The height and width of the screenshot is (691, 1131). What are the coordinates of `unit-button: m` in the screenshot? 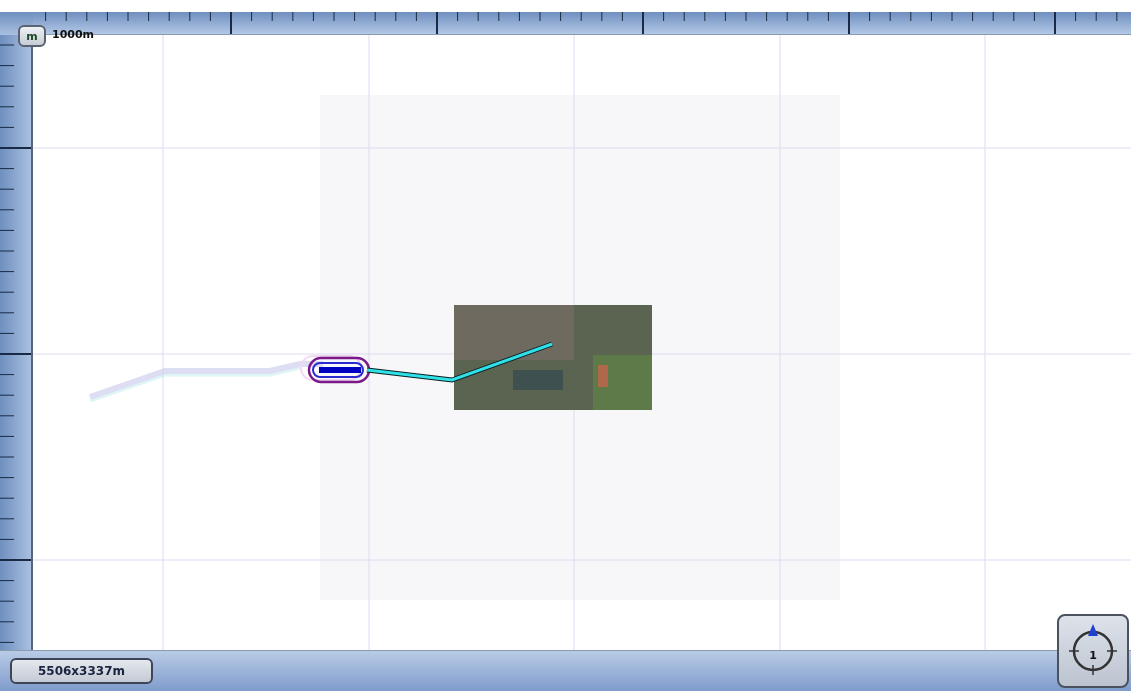 It's located at (32, 36).